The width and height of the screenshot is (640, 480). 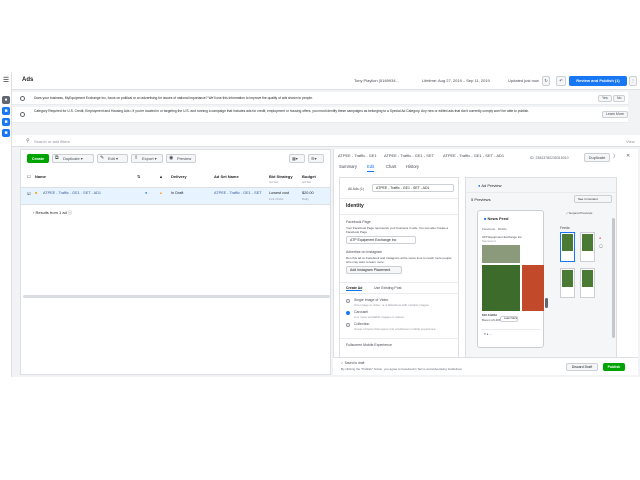 What do you see at coordinates (226, 176) in the screenshot?
I see `header-ad-set-name: Ad Set Name` at bounding box center [226, 176].